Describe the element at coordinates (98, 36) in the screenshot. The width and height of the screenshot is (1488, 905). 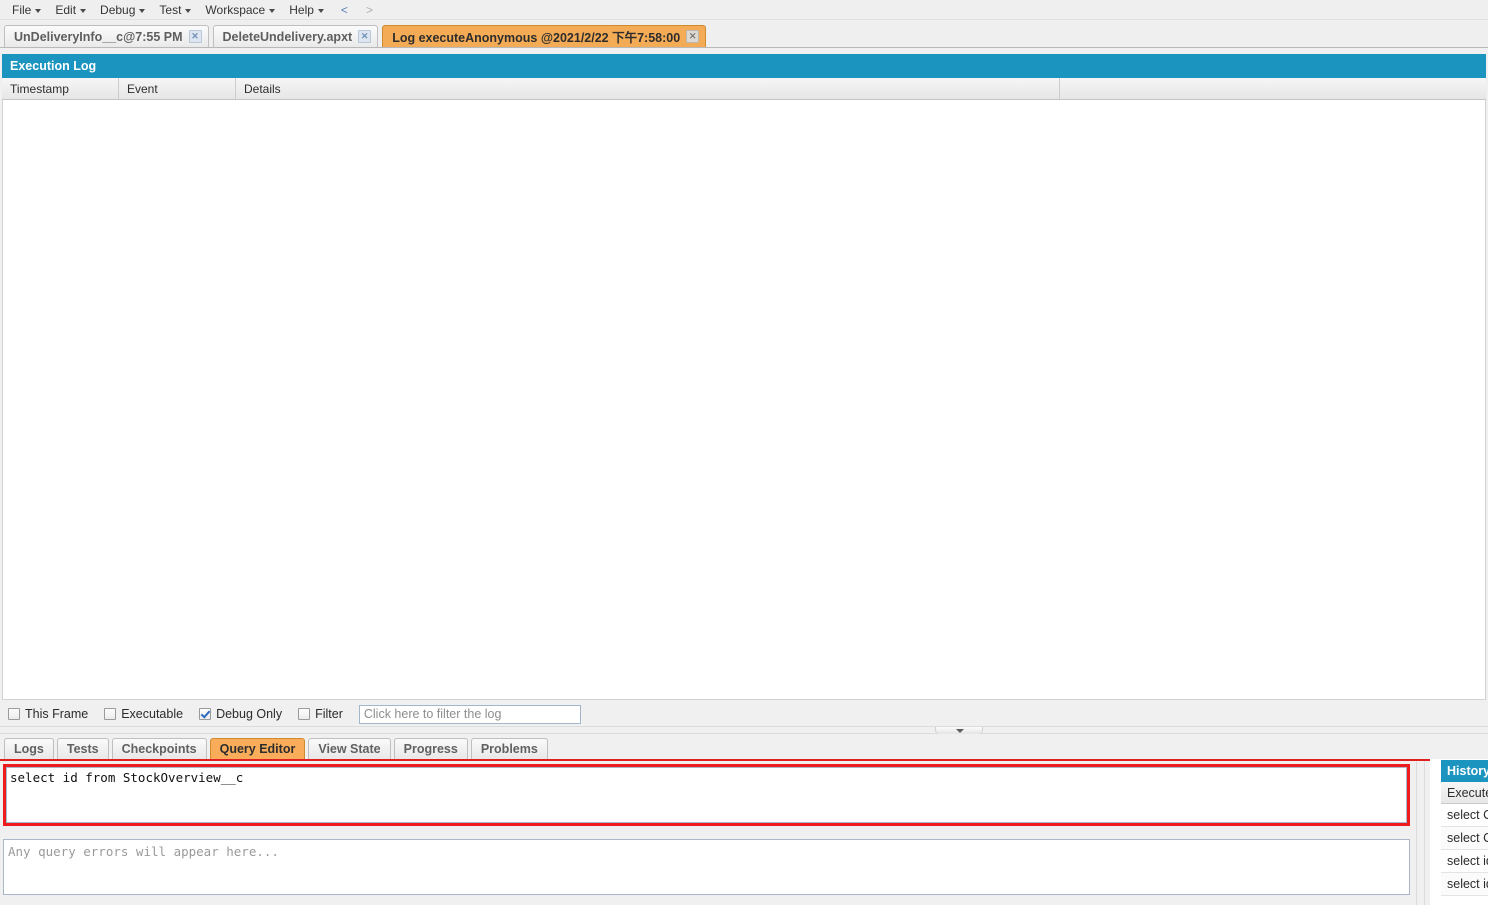
I see `document-tab-label: UnDeliveryInfo__c@7:55 PM` at that location.